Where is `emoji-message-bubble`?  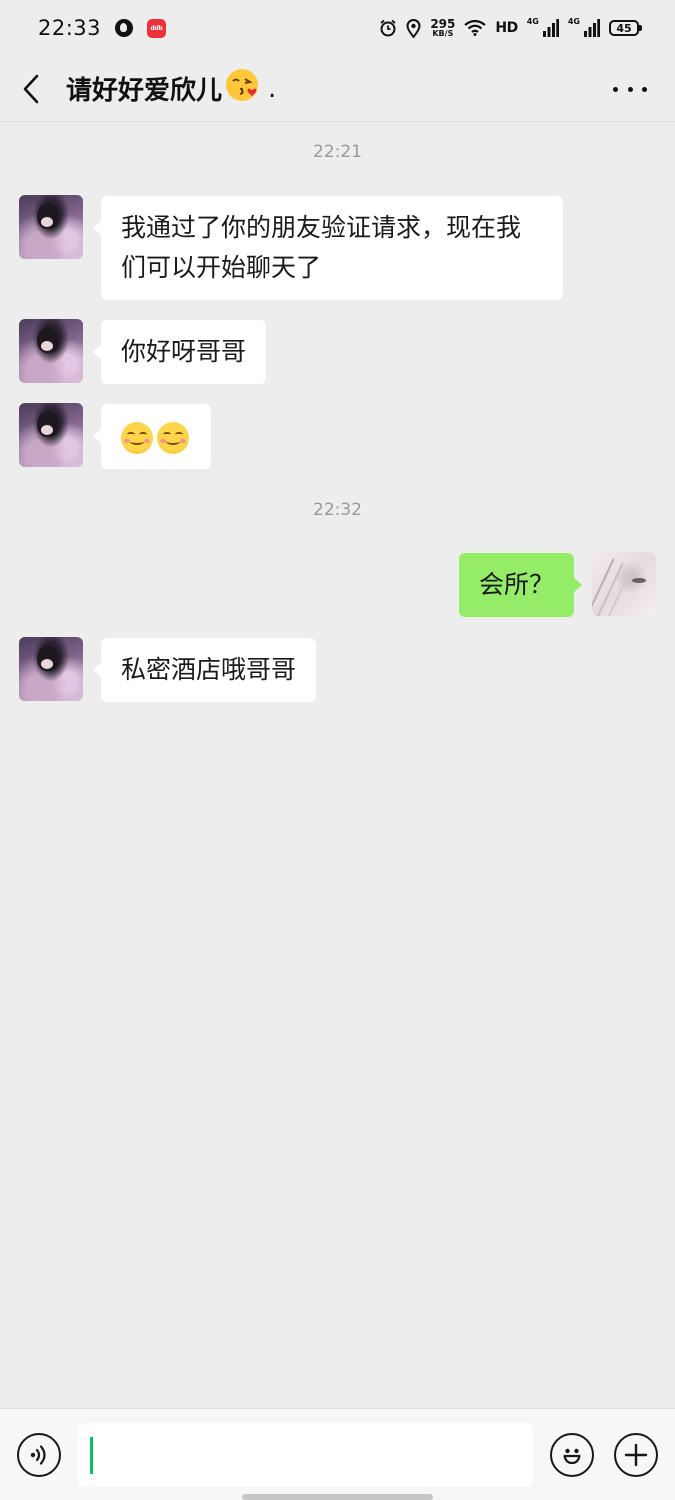 emoji-message-bubble is located at coordinates (152, 436).